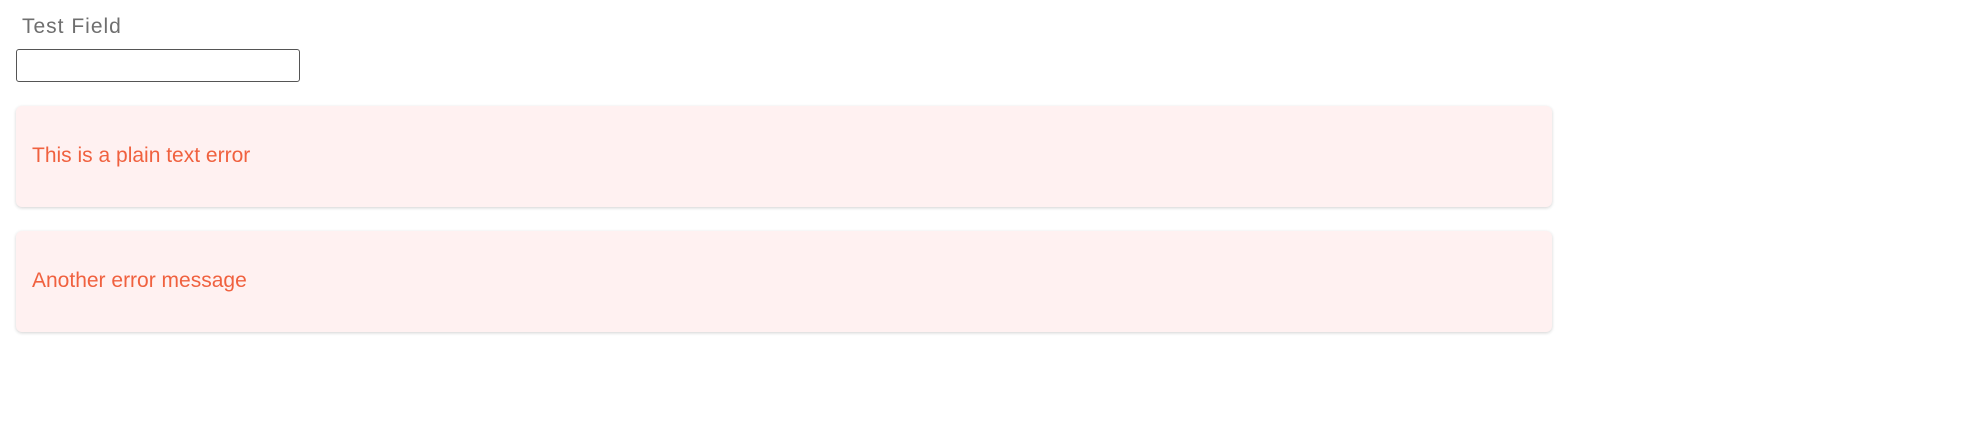 The image size is (1976, 440). Describe the element at coordinates (72, 26) in the screenshot. I see `test-field-label: Test Field` at that location.